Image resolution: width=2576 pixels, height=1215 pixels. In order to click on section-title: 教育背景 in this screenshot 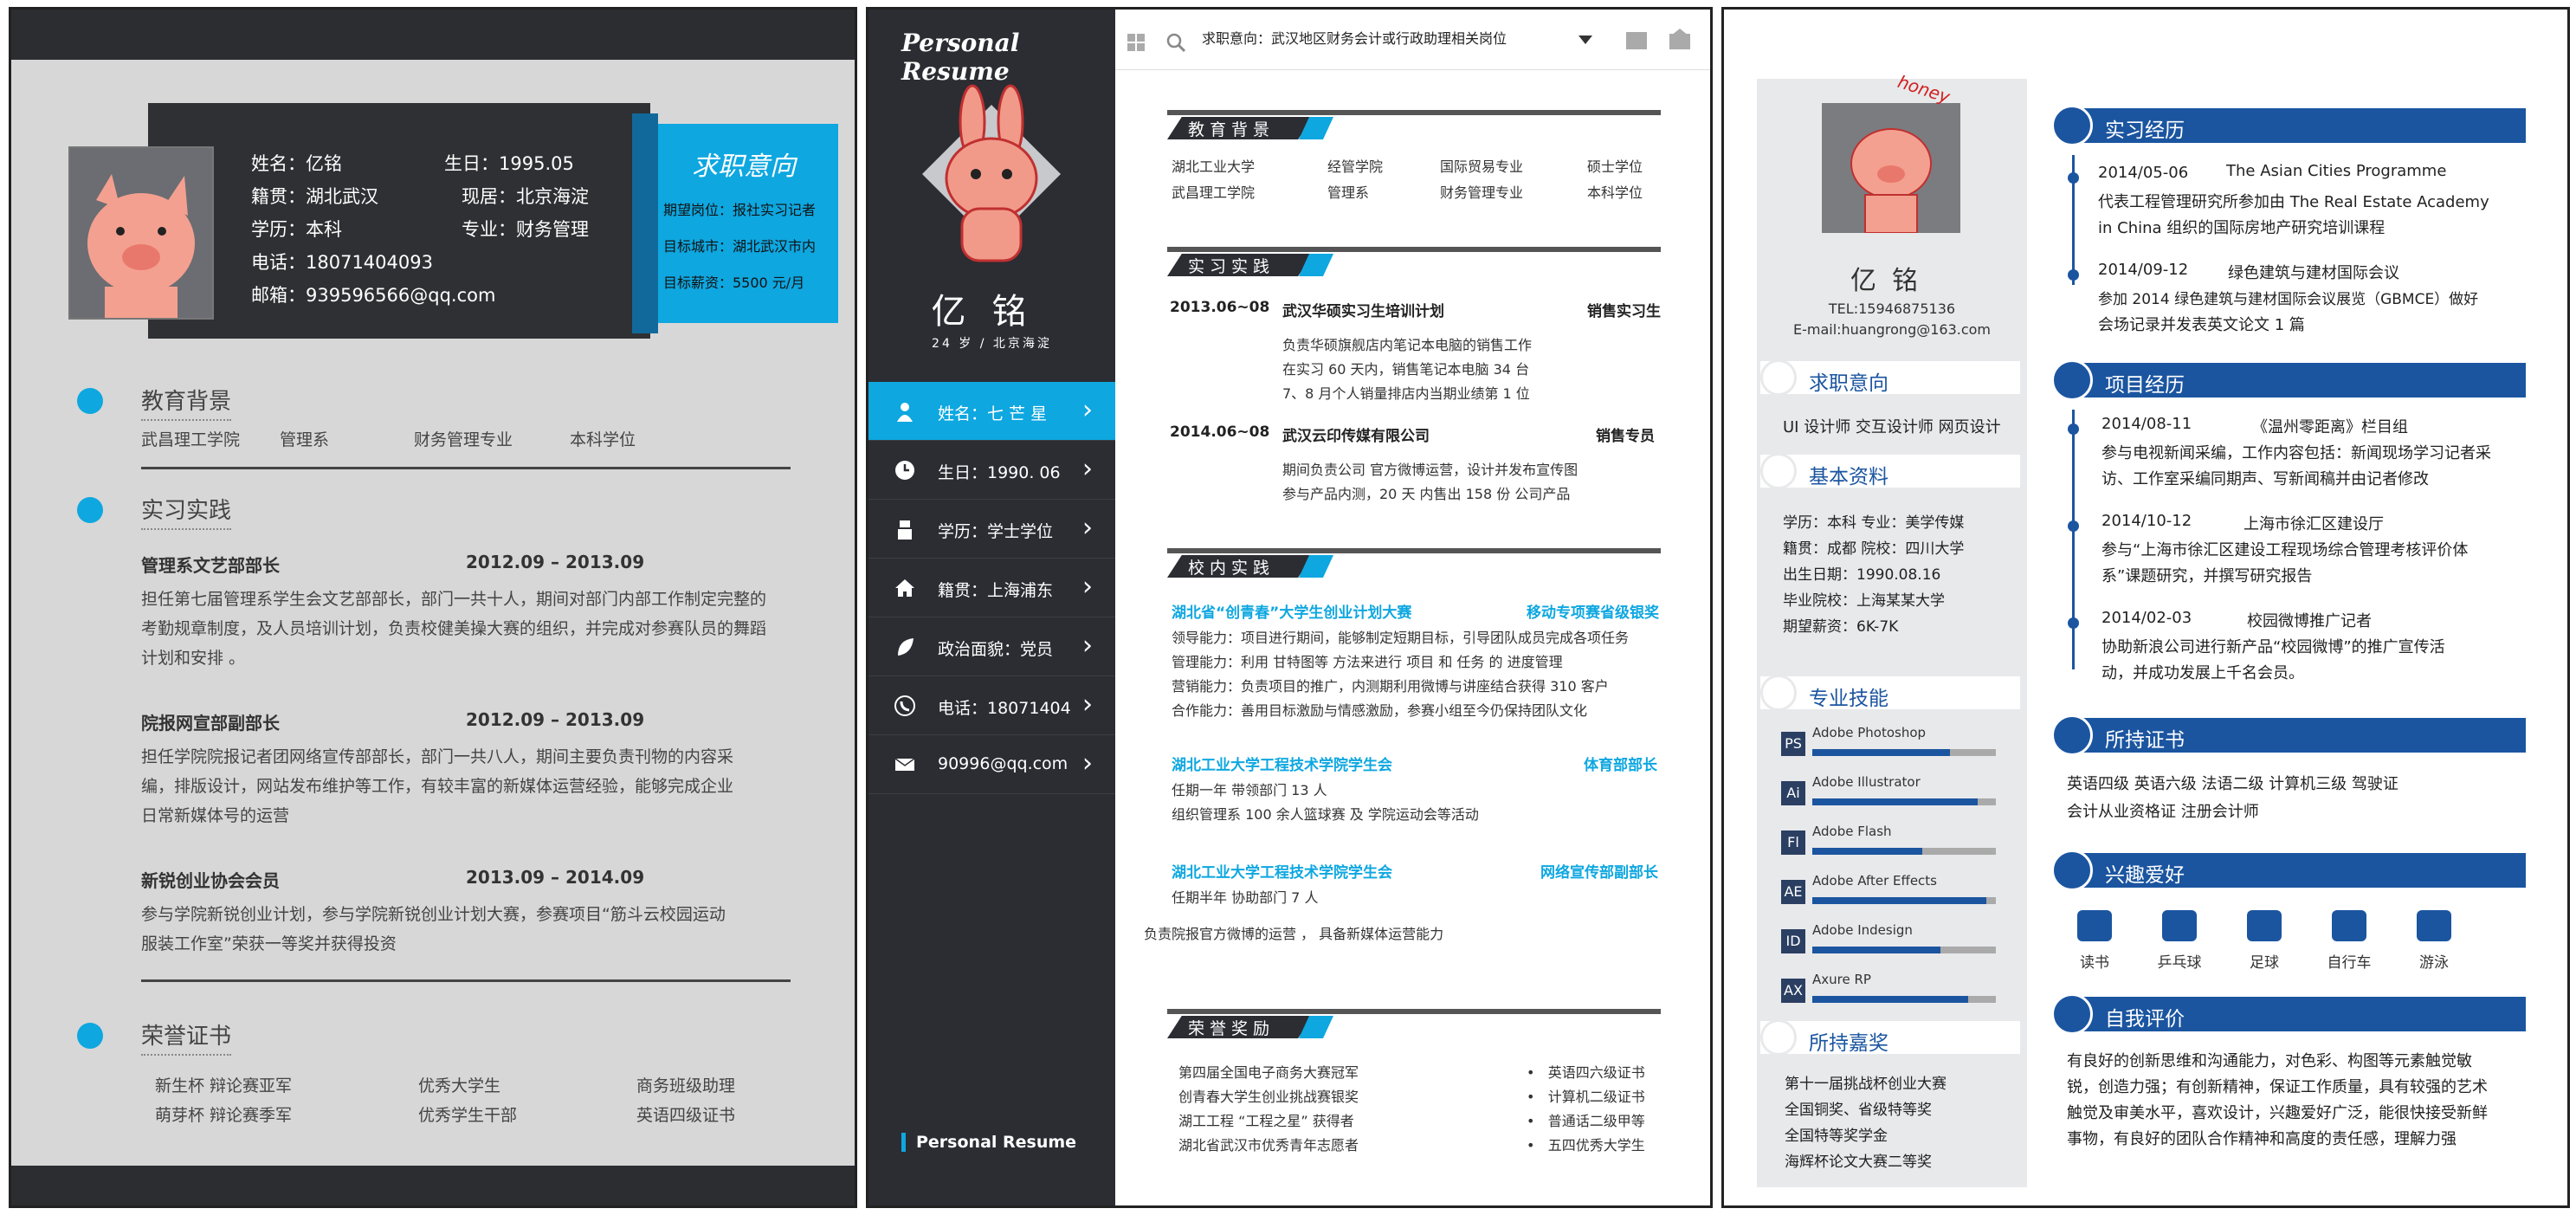, I will do `click(1240, 128)`.